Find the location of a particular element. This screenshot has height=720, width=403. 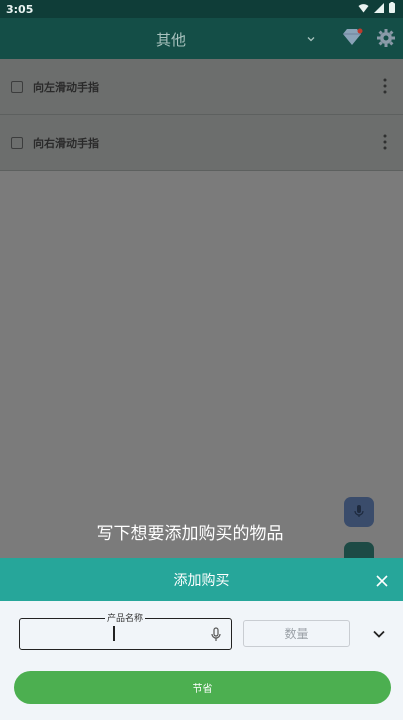

product-name-field: 产品名称 is located at coordinates (125, 630).